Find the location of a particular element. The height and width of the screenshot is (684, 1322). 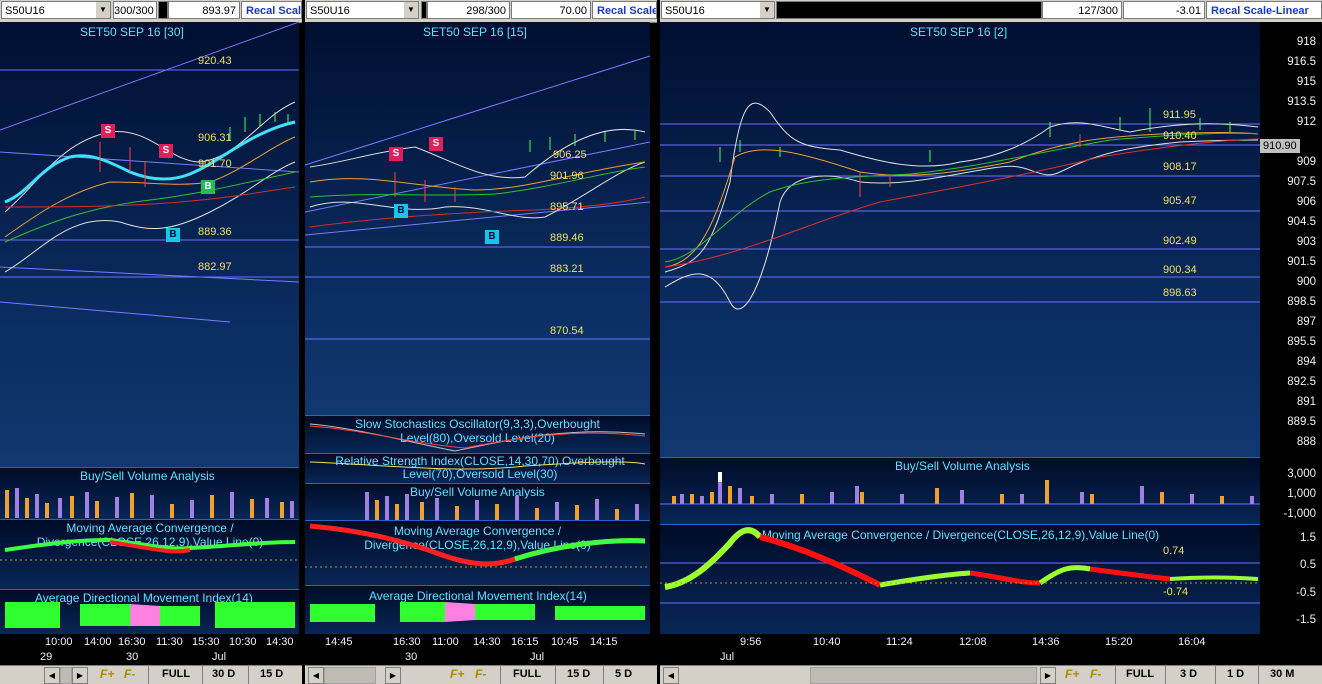

level-label: 0.74 is located at coordinates (1174, 551).